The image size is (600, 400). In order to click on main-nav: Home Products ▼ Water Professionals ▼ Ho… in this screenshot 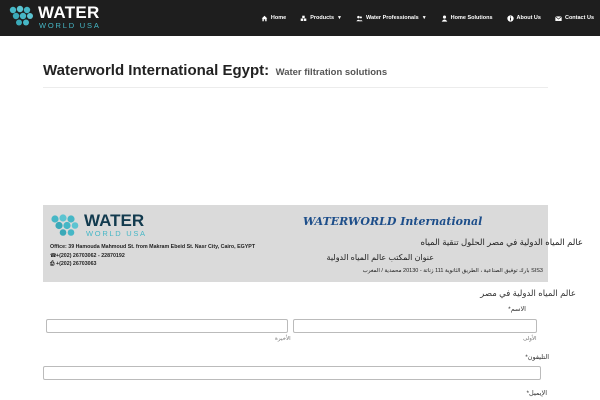, I will do `click(420, 18)`.